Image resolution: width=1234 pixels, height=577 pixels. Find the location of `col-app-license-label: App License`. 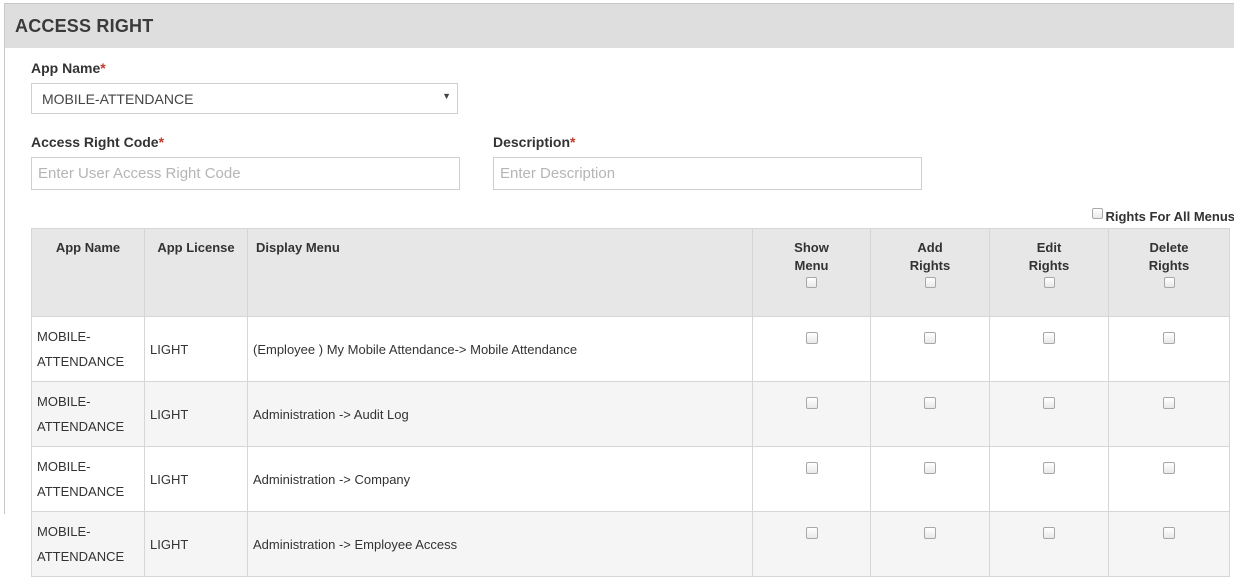

col-app-license-label: App License is located at coordinates (196, 247).